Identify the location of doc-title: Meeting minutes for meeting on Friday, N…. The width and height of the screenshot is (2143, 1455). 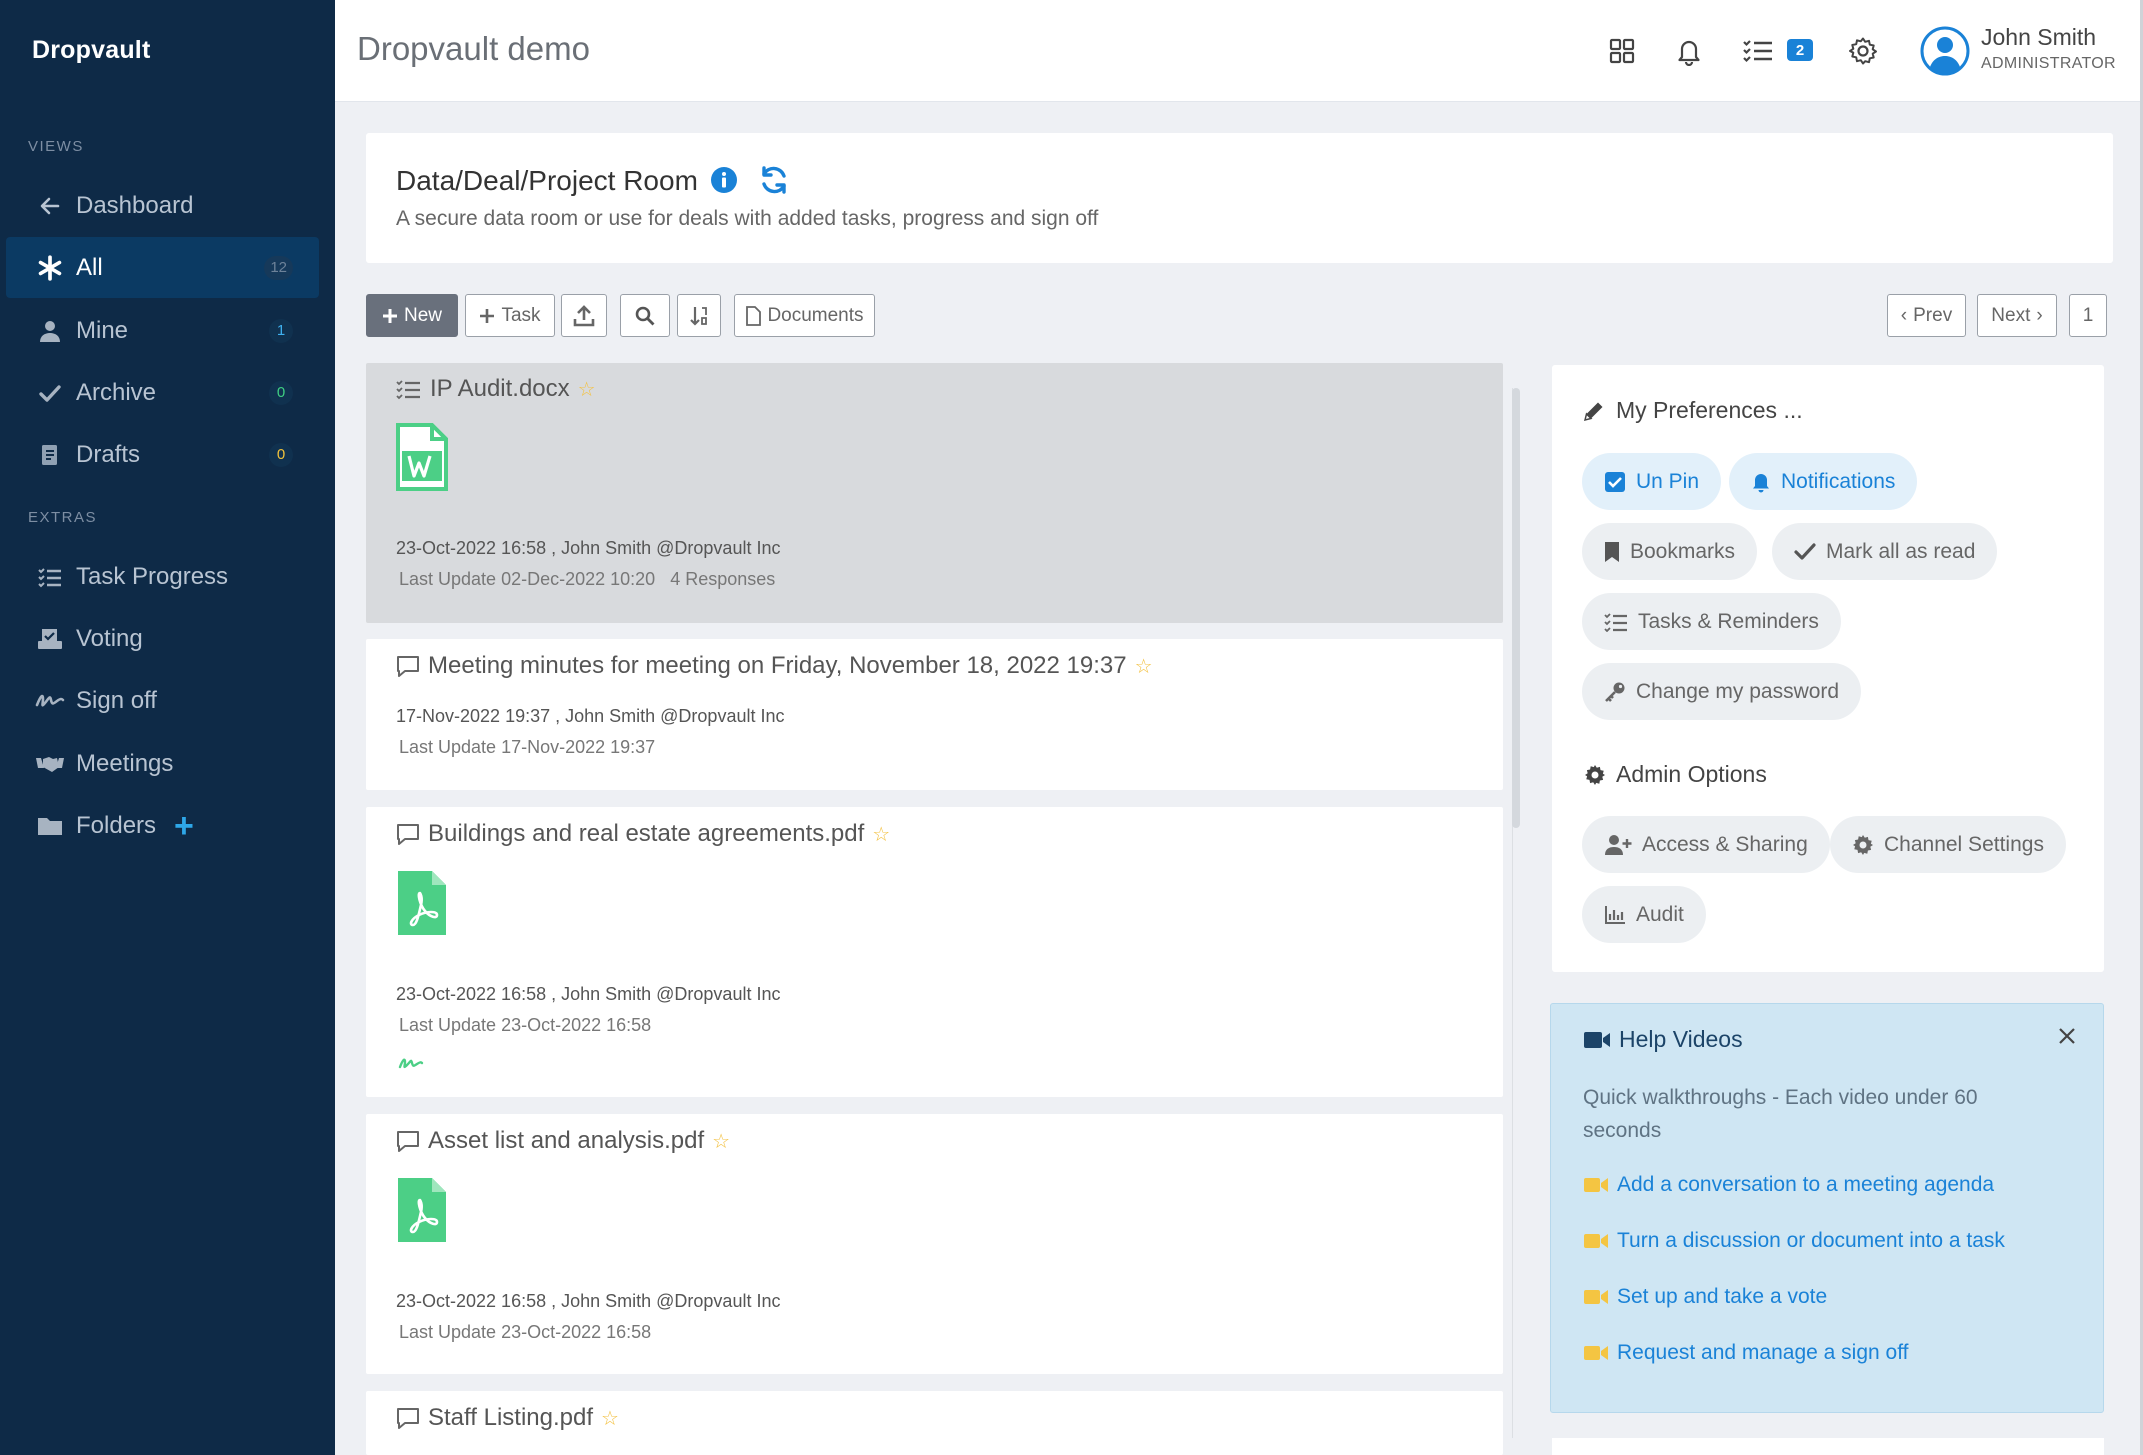
(774, 666).